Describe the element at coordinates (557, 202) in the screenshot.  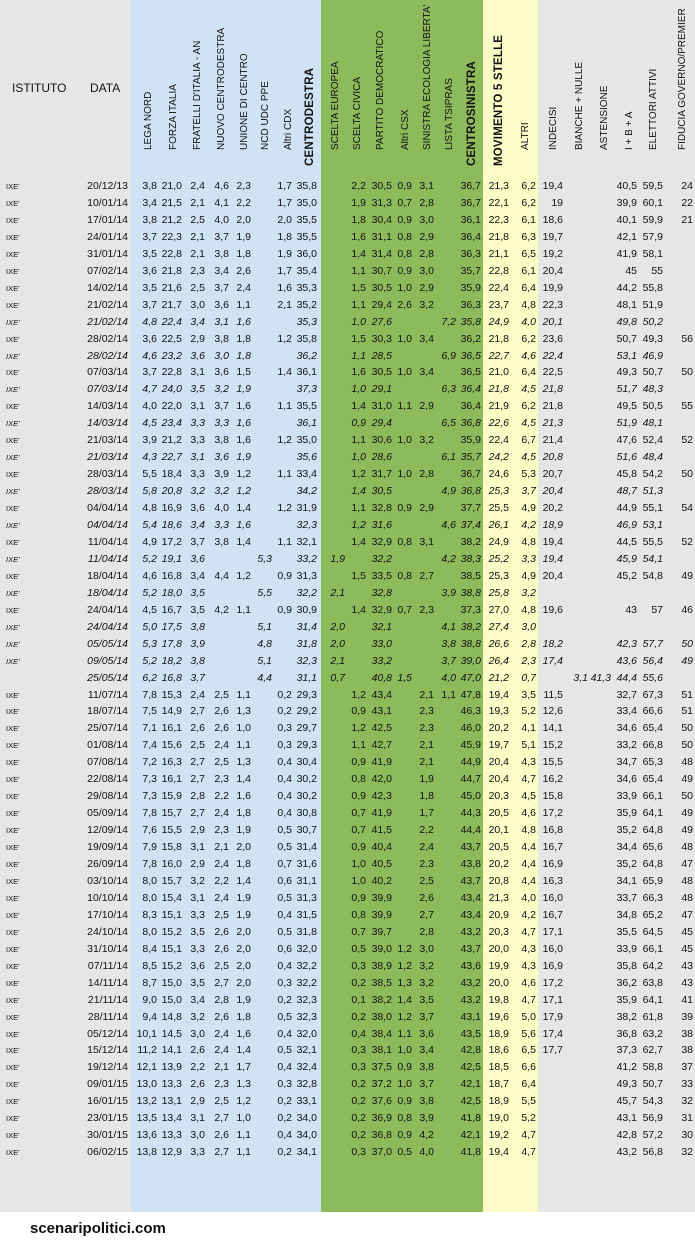
I see `cell-value: 19` at that location.